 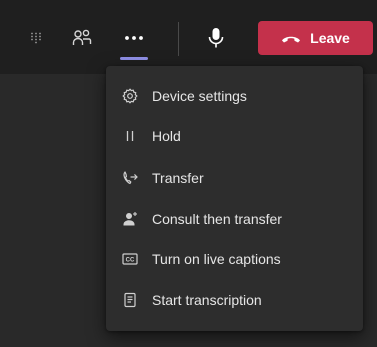 I want to click on microphone-button, so click(x=216, y=38).